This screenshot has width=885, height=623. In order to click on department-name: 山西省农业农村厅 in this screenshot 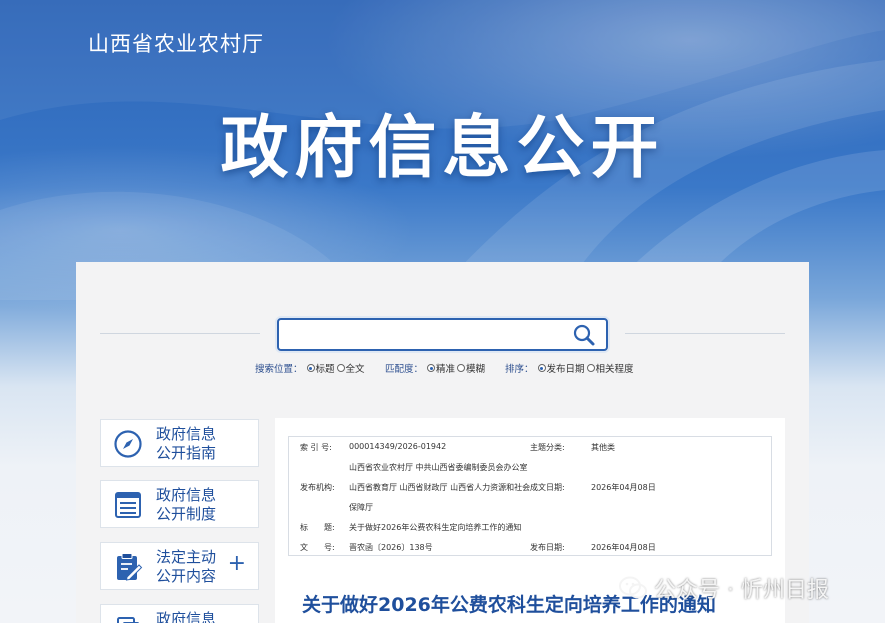, I will do `click(176, 44)`.